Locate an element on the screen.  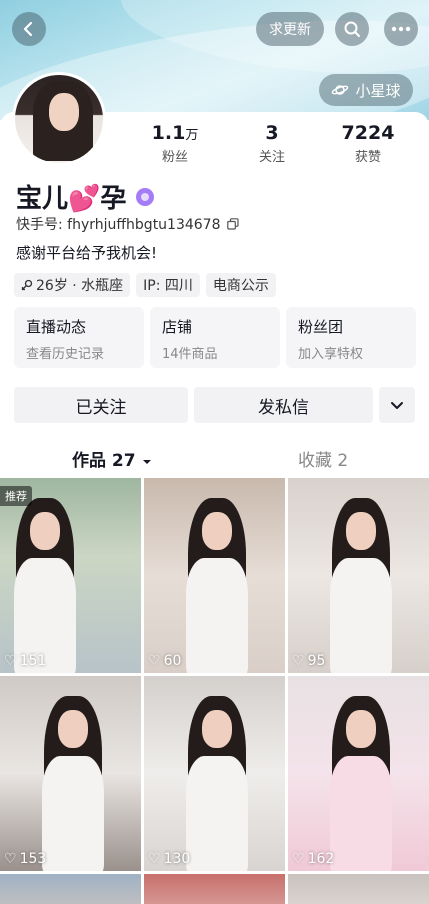
pinned-badge: 推荐 is located at coordinates (16, 496).